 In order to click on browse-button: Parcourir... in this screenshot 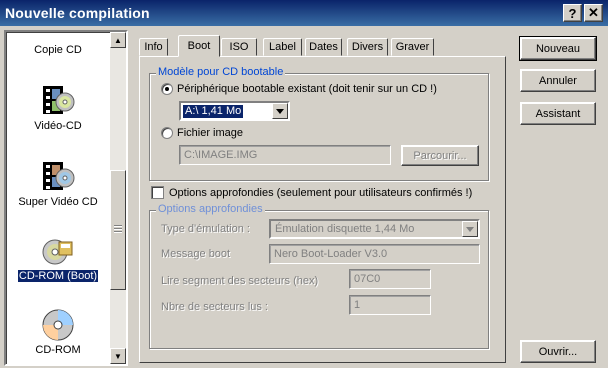, I will do `click(440, 155)`.